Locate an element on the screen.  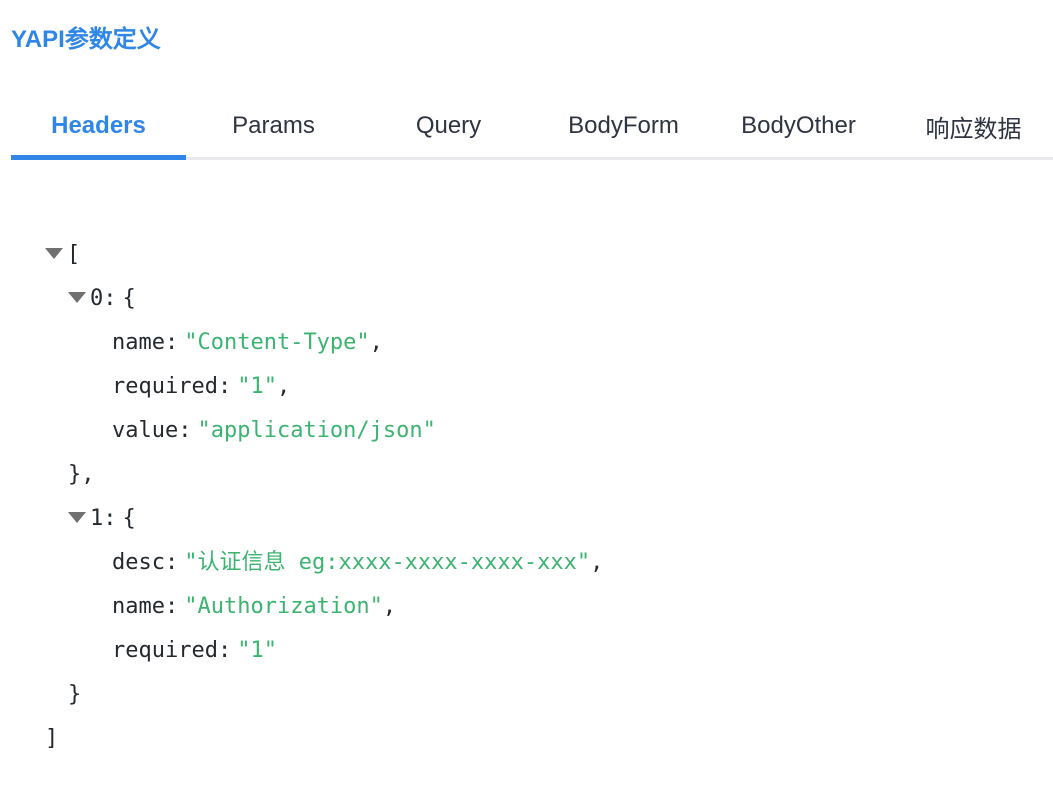
json-index: 0 is located at coordinates (97, 298).